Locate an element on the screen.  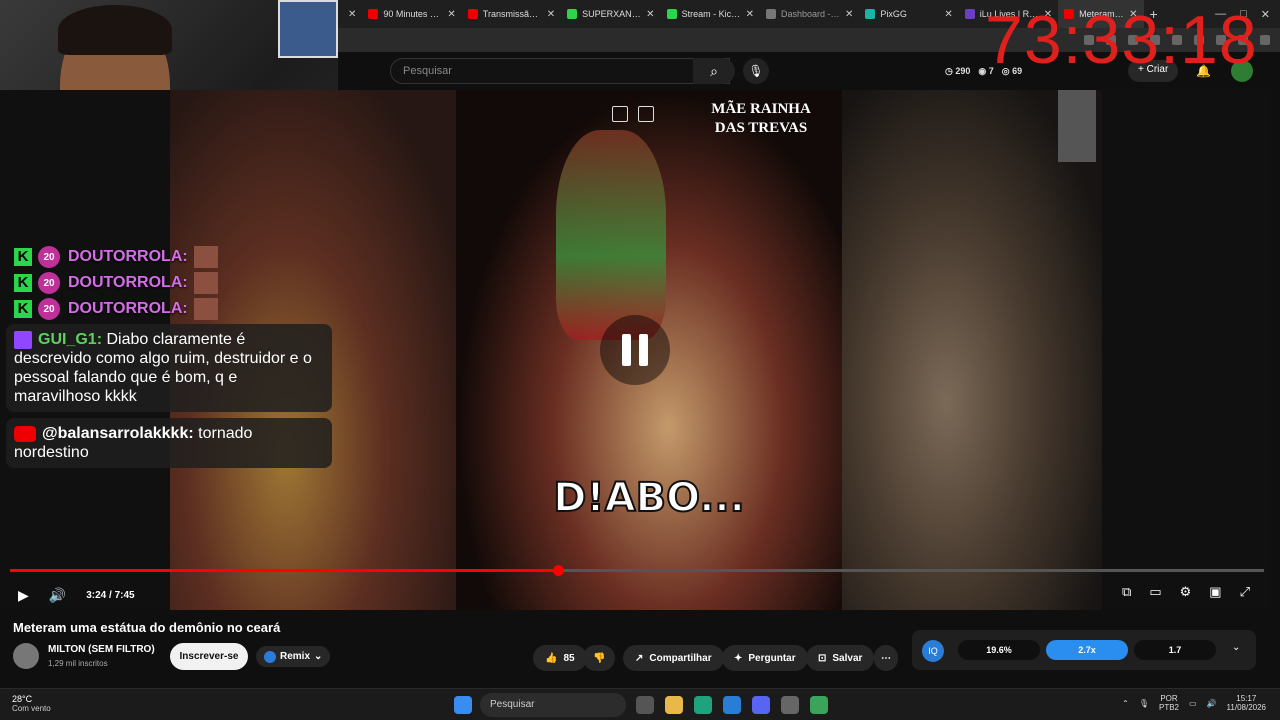
speed-panel: IQ 19.6% 2.7x 1.7 ⌄ is located at coordinates (1084, 650).